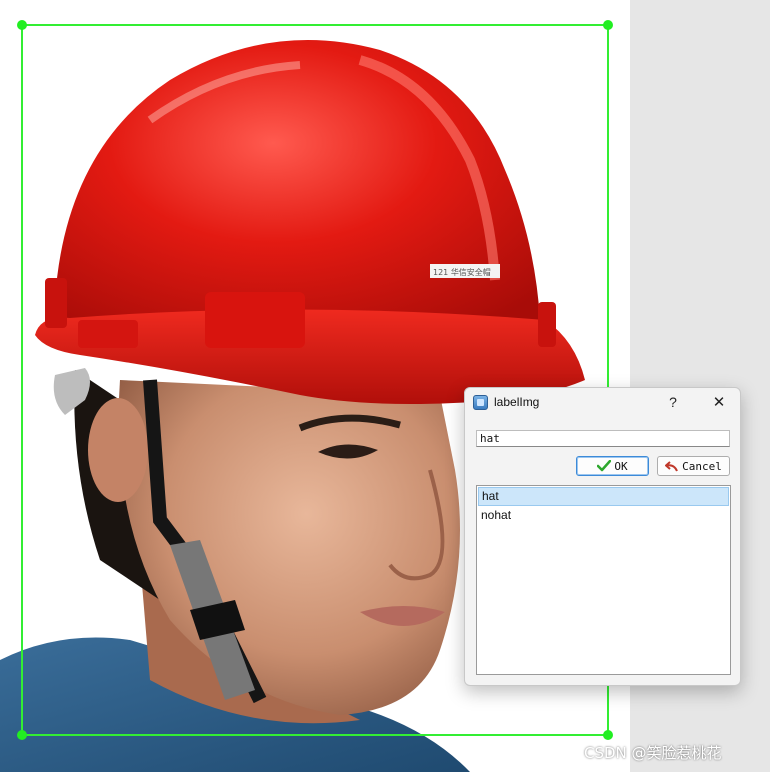  What do you see at coordinates (480, 402) in the screenshot?
I see `labelimg-app-icon` at bounding box center [480, 402].